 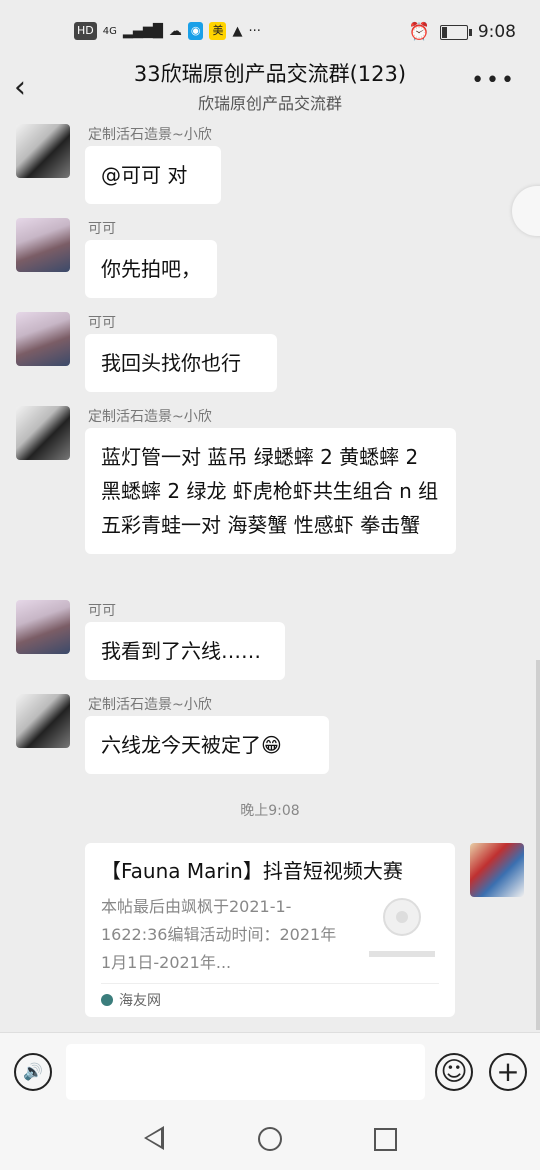 I want to click on input-bar: 🔊 ☺ +, so click(x=270, y=1072).